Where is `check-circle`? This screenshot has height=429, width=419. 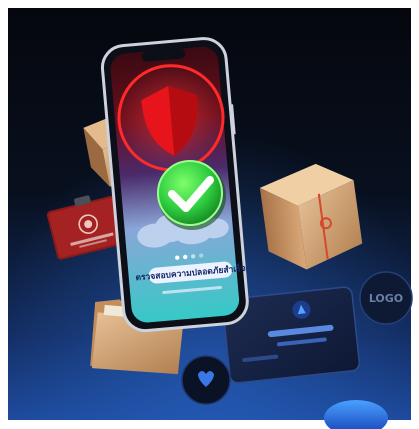
check-circle is located at coordinates (190, 193).